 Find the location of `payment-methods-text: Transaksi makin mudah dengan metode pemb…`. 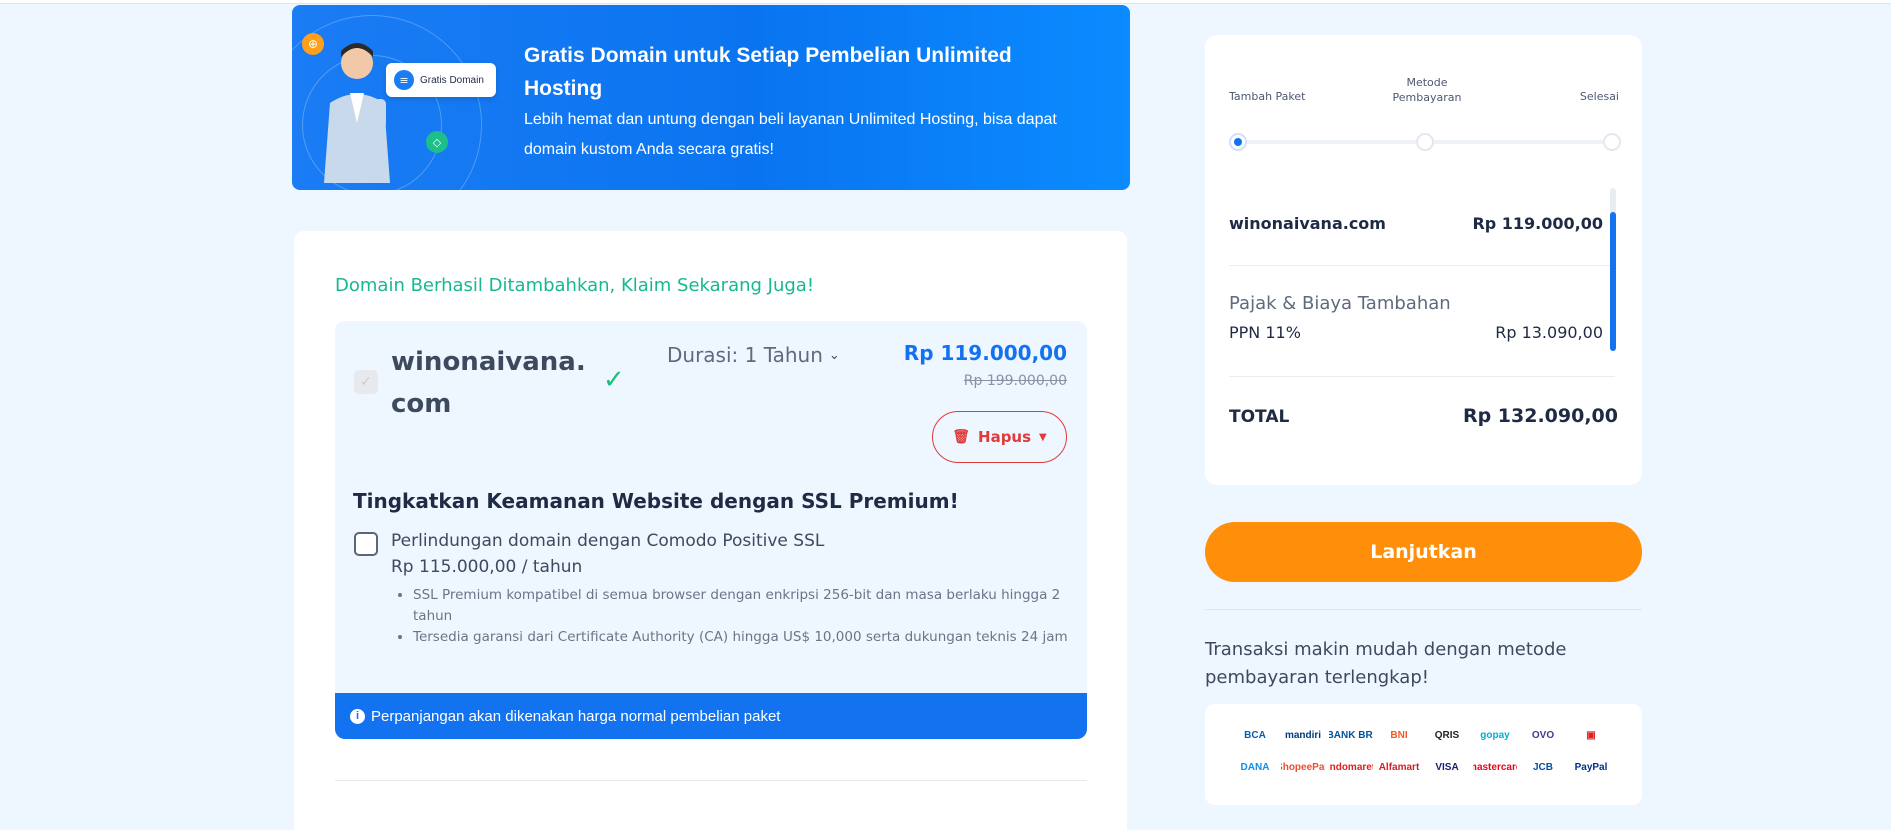

payment-methods-text: Transaksi makin mudah dengan metode pemb… is located at coordinates (1386, 663).